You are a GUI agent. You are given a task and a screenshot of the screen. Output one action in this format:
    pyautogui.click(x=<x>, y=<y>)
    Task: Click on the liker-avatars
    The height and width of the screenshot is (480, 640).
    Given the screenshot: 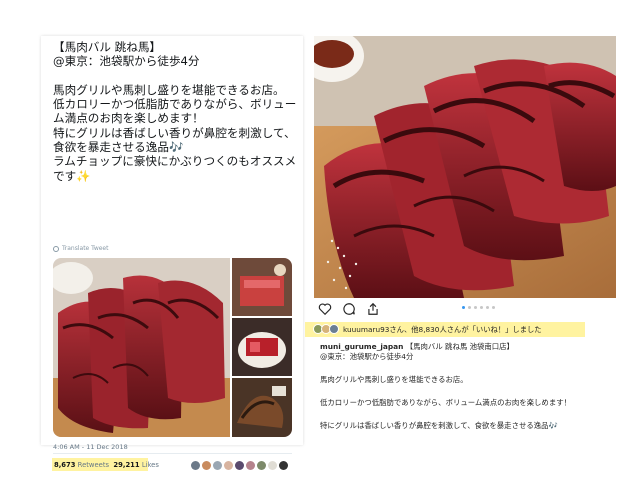 What is the action you would take?
    pyautogui.click(x=239, y=465)
    